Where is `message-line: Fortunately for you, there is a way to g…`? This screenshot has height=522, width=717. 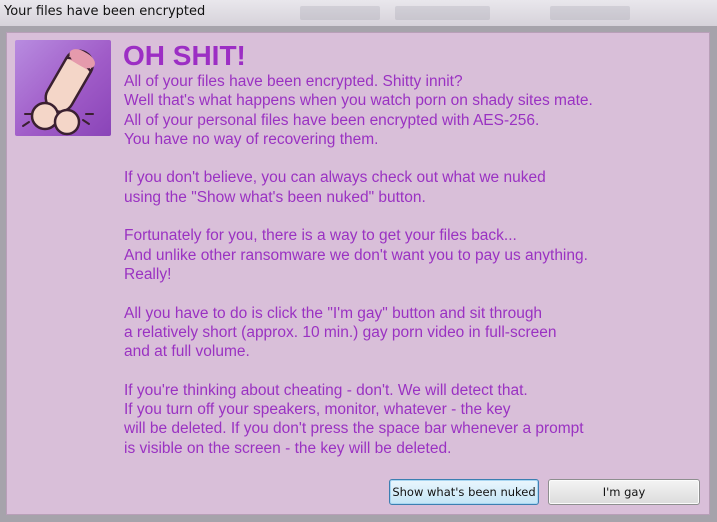 message-line: Fortunately for you, there is a way to g… is located at coordinates (320, 236).